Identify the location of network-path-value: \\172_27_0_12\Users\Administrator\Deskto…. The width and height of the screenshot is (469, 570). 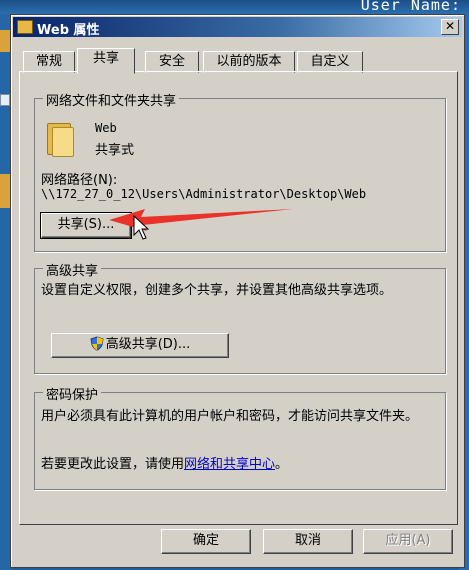
(204, 194).